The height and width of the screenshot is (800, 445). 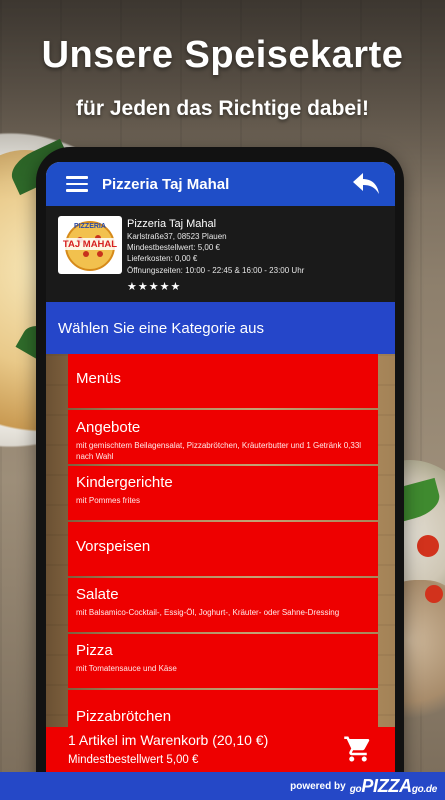 I want to click on logo-text-main: TAJ MAHAL, so click(x=90, y=244).